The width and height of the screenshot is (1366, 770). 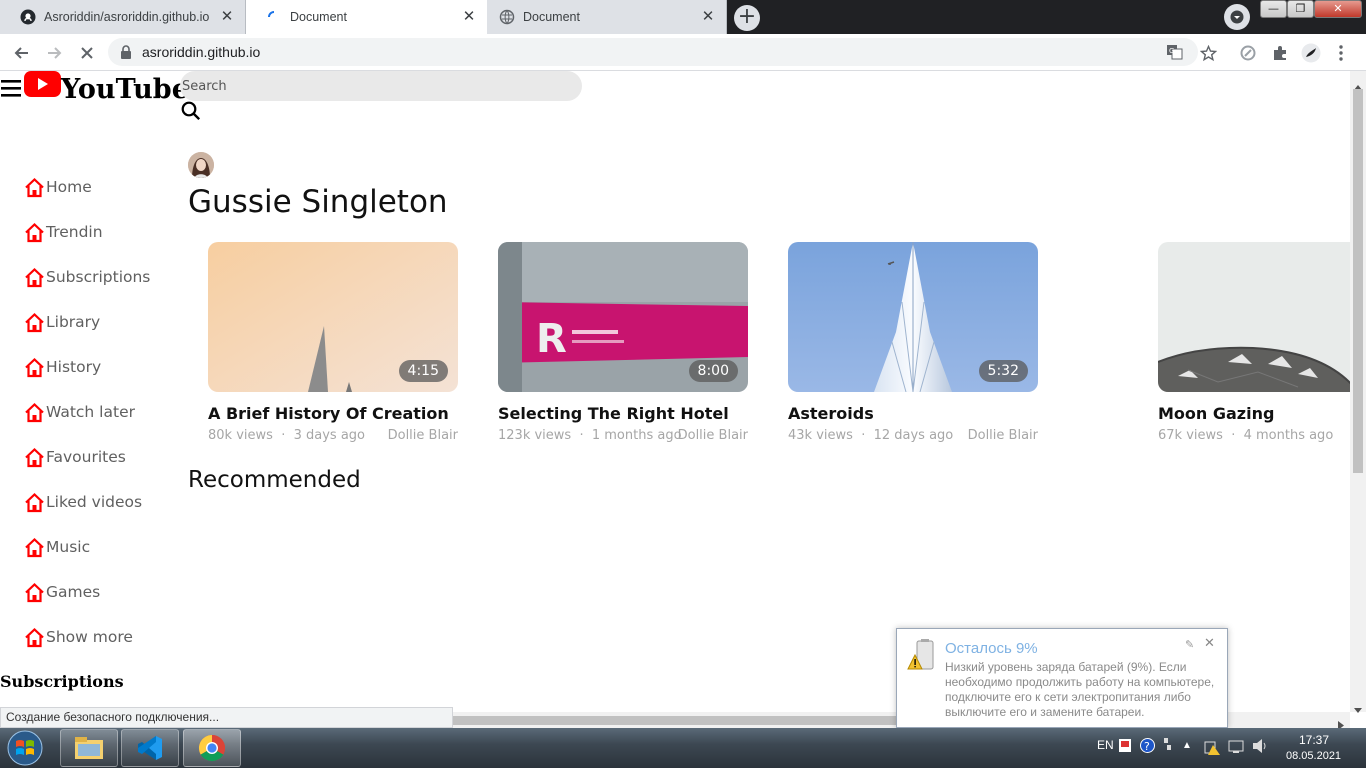 What do you see at coordinates (1254, 317) in the screenshot?
I see `video-thumbnail` at bounding box center [1254, 317].